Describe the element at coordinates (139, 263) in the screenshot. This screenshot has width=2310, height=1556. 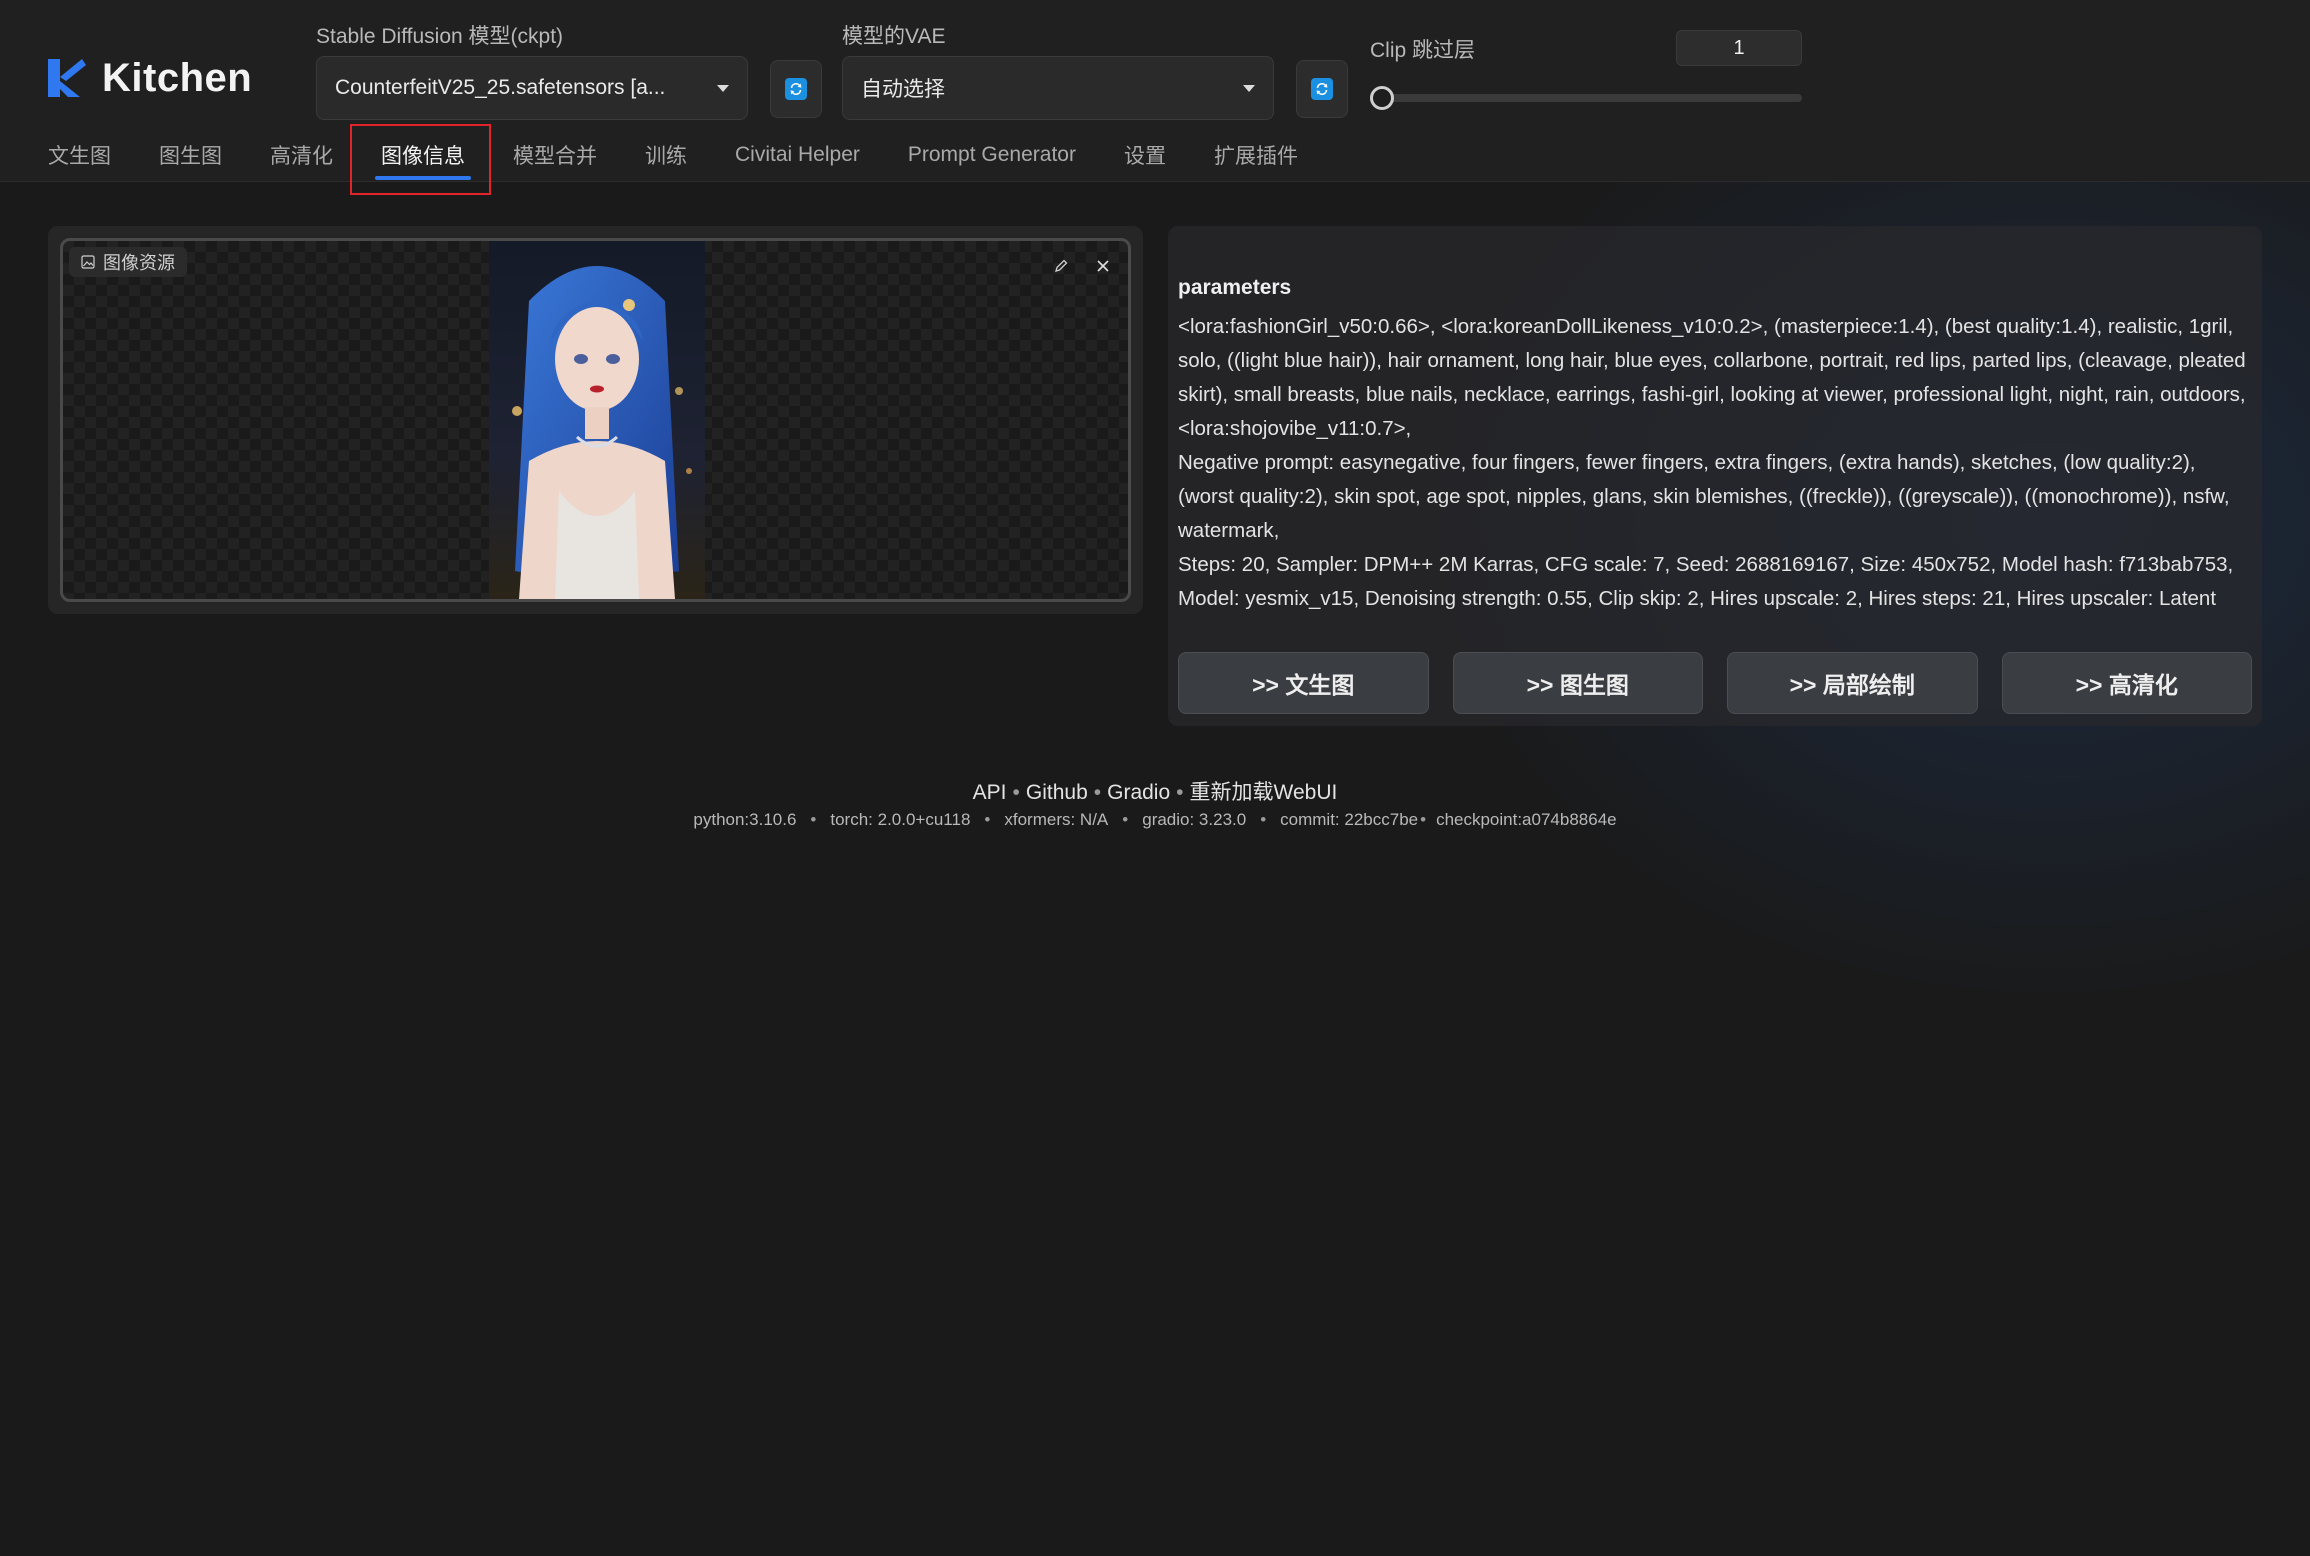
I see `image-source-label-text: 图像资源` at that location.